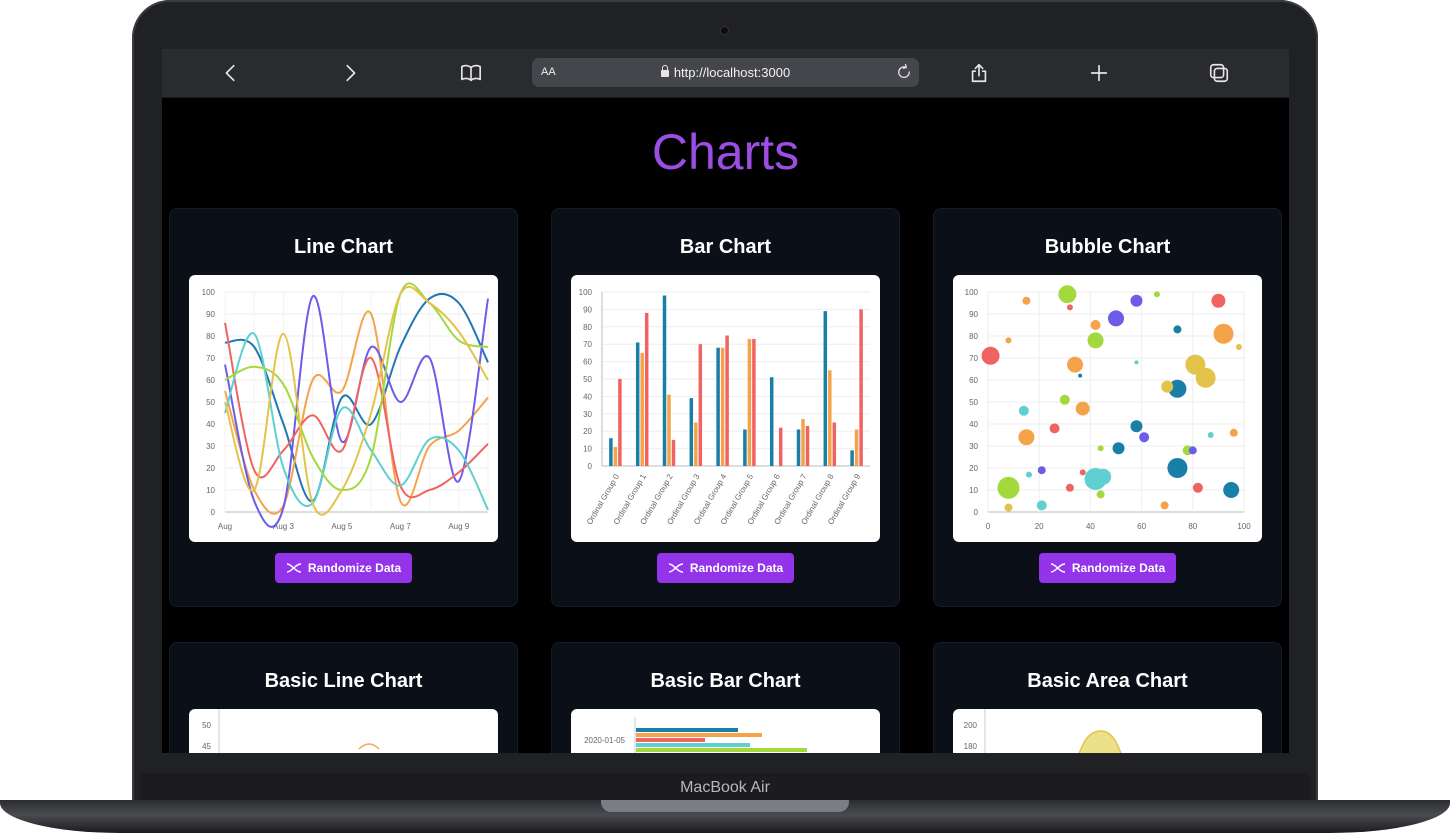  What do you see at coordinates (725, 247) in the screenshot?
I see `card-title: Bar Chart` at bounding box center [725, 247].